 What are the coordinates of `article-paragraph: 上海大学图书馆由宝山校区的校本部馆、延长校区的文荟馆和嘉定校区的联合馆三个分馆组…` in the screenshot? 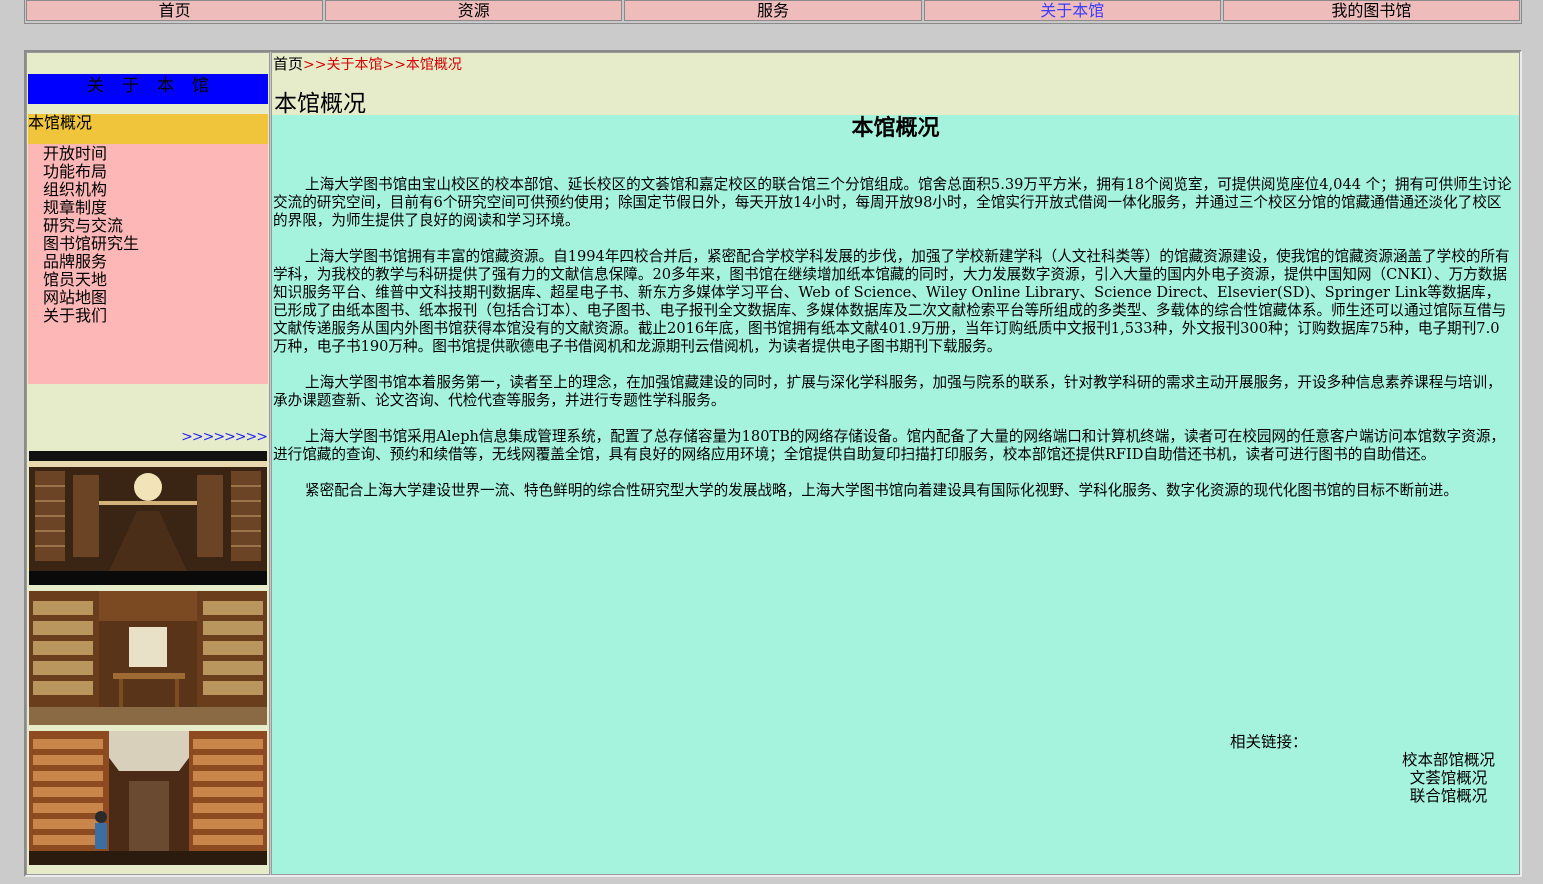 It's located at (892, 202).